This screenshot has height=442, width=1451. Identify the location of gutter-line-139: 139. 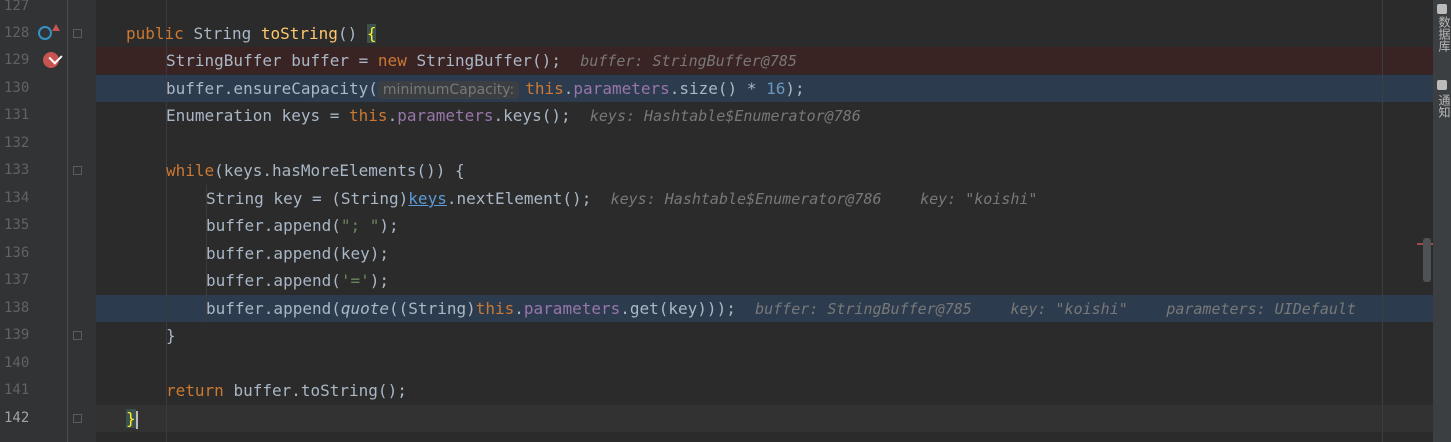
(48, 335).